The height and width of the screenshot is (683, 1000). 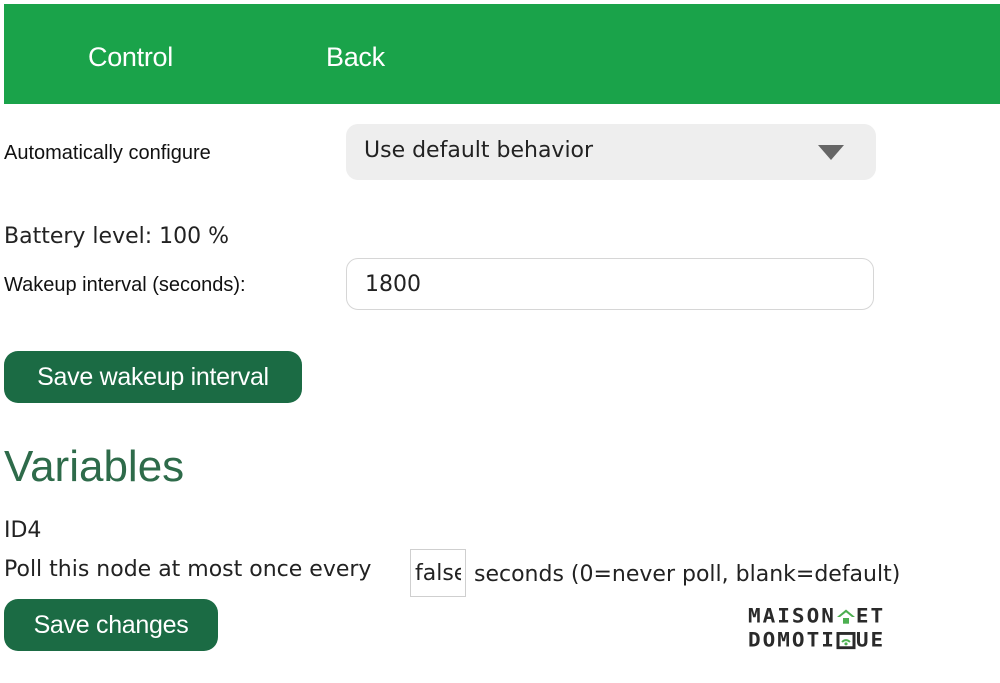 What do you see at coordinates (125, 285) in the screenshot?
I see `wakeup-interval-label: Wakeup interval (seconds):` at bounding box center [125, 285].